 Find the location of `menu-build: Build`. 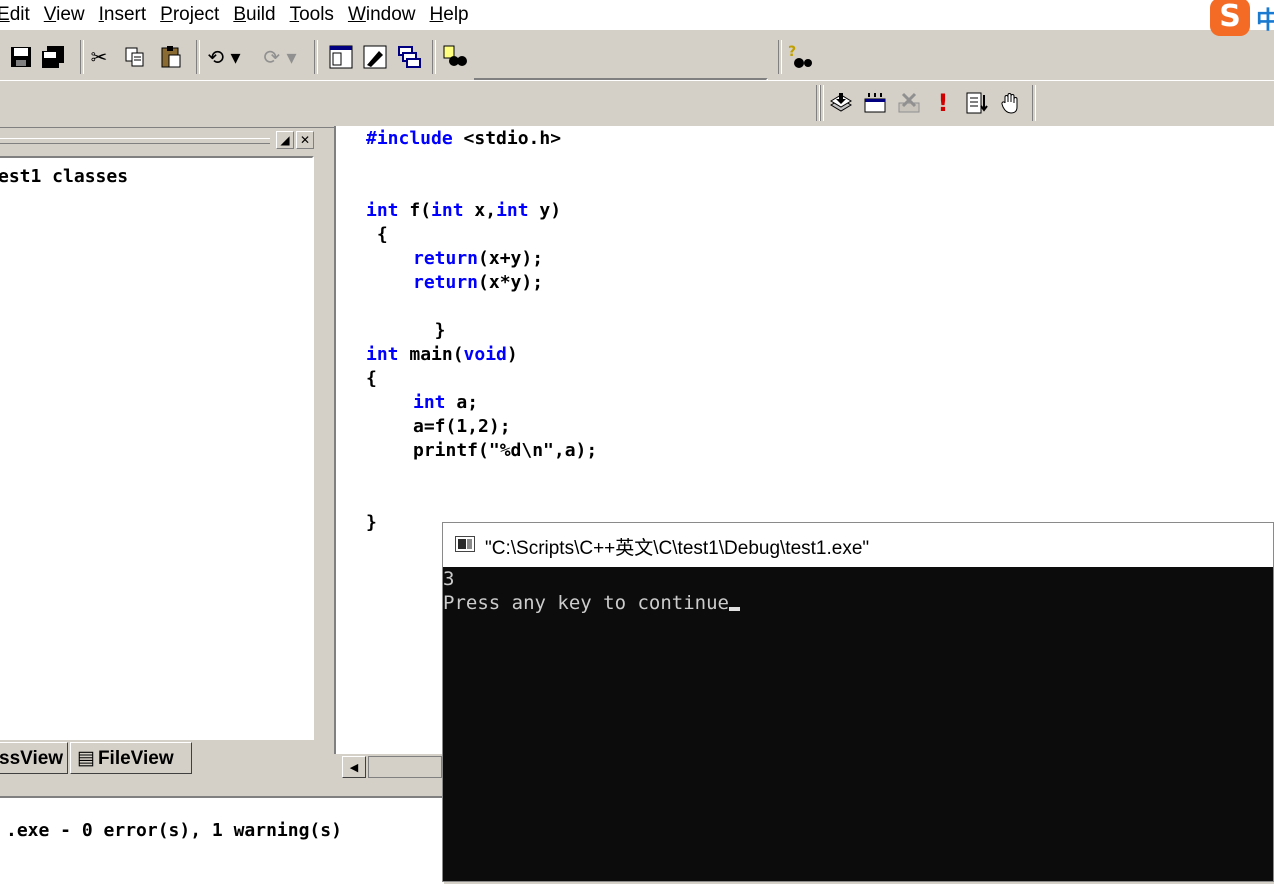

menu-build: Build is located at coordinates (254, 15).